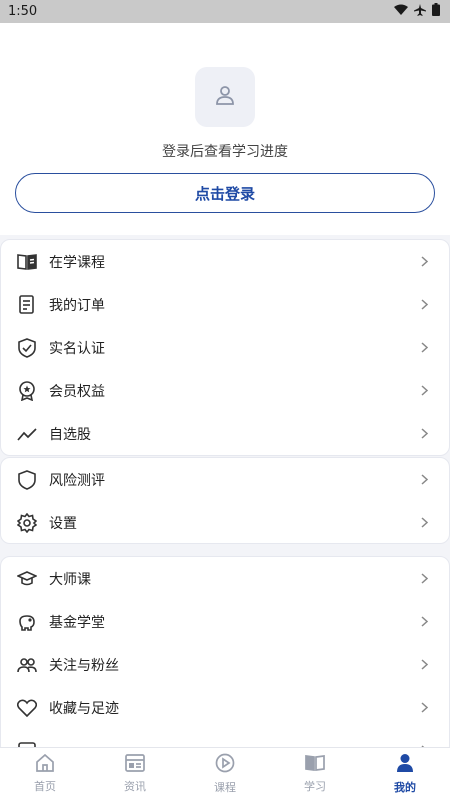  What do you see at coordinates (70, 579) in the screenshot?
I see `menu-item-label: 大师课` at bounding box center [70, 579].